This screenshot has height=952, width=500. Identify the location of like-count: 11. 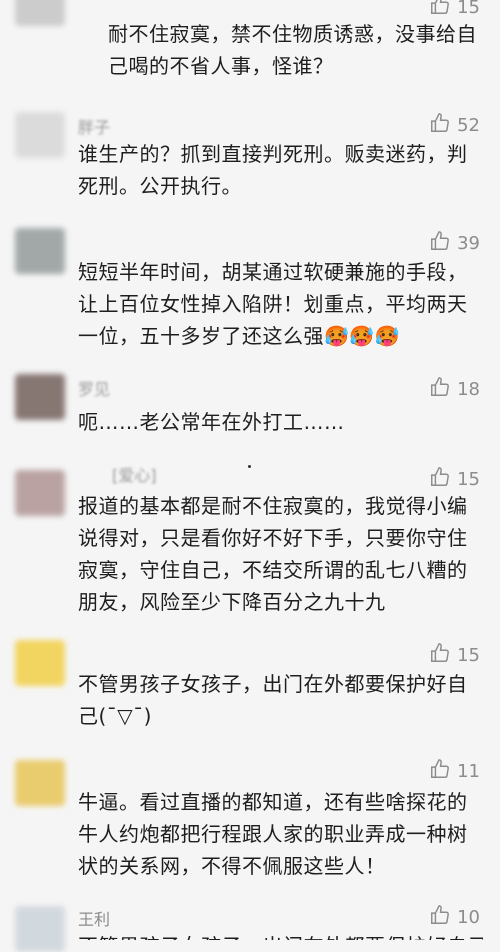
(468, 771).